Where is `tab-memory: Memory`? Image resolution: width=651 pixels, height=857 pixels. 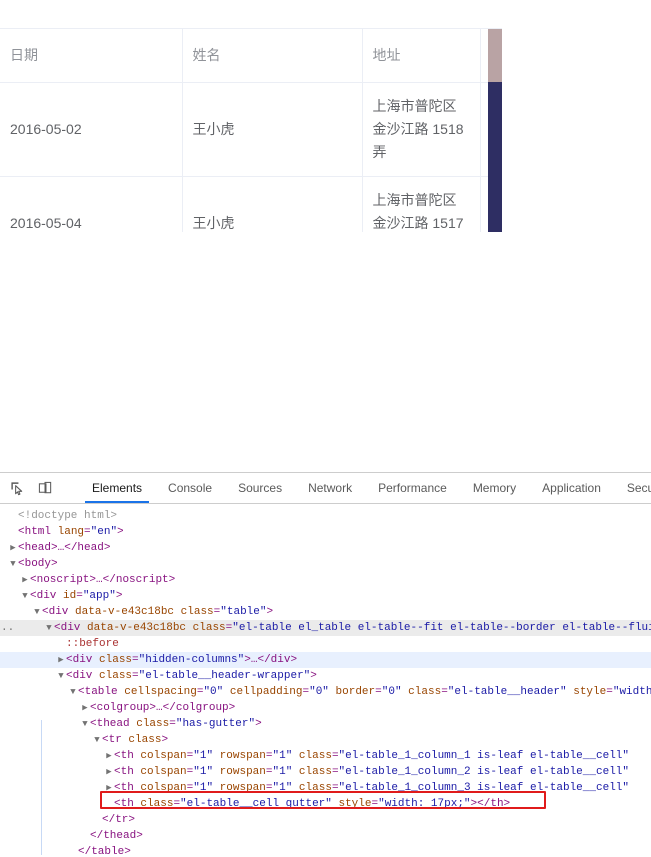
tab-memory: Memory is located at coordinates (494, 488).